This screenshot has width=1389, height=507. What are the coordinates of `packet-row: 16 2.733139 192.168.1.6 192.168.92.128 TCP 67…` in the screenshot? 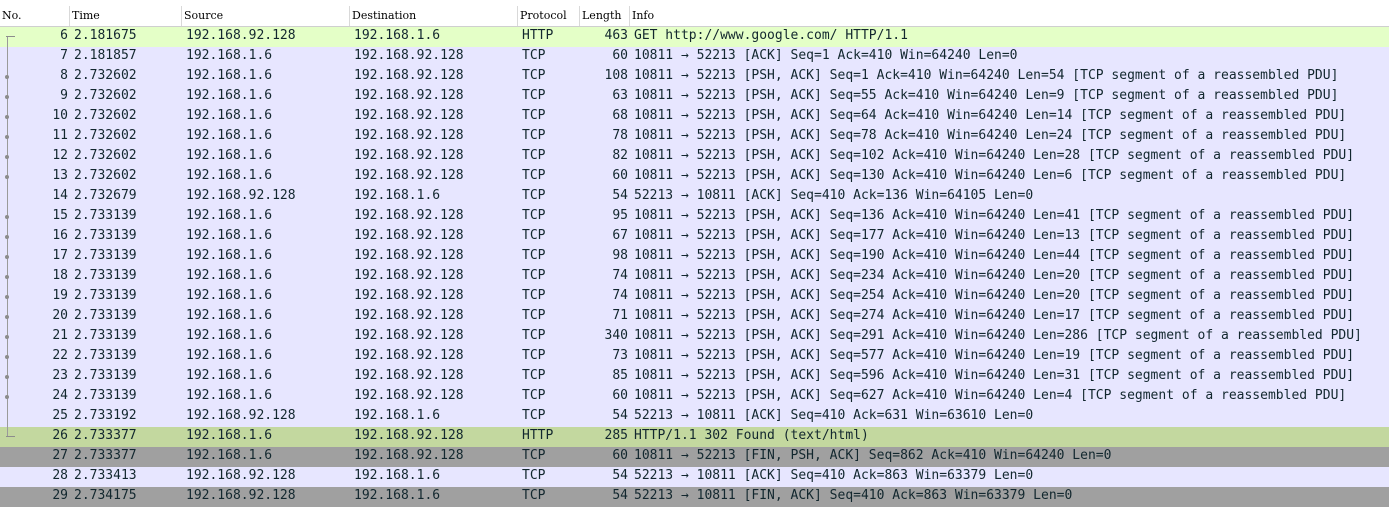 It's located at (694, 237).